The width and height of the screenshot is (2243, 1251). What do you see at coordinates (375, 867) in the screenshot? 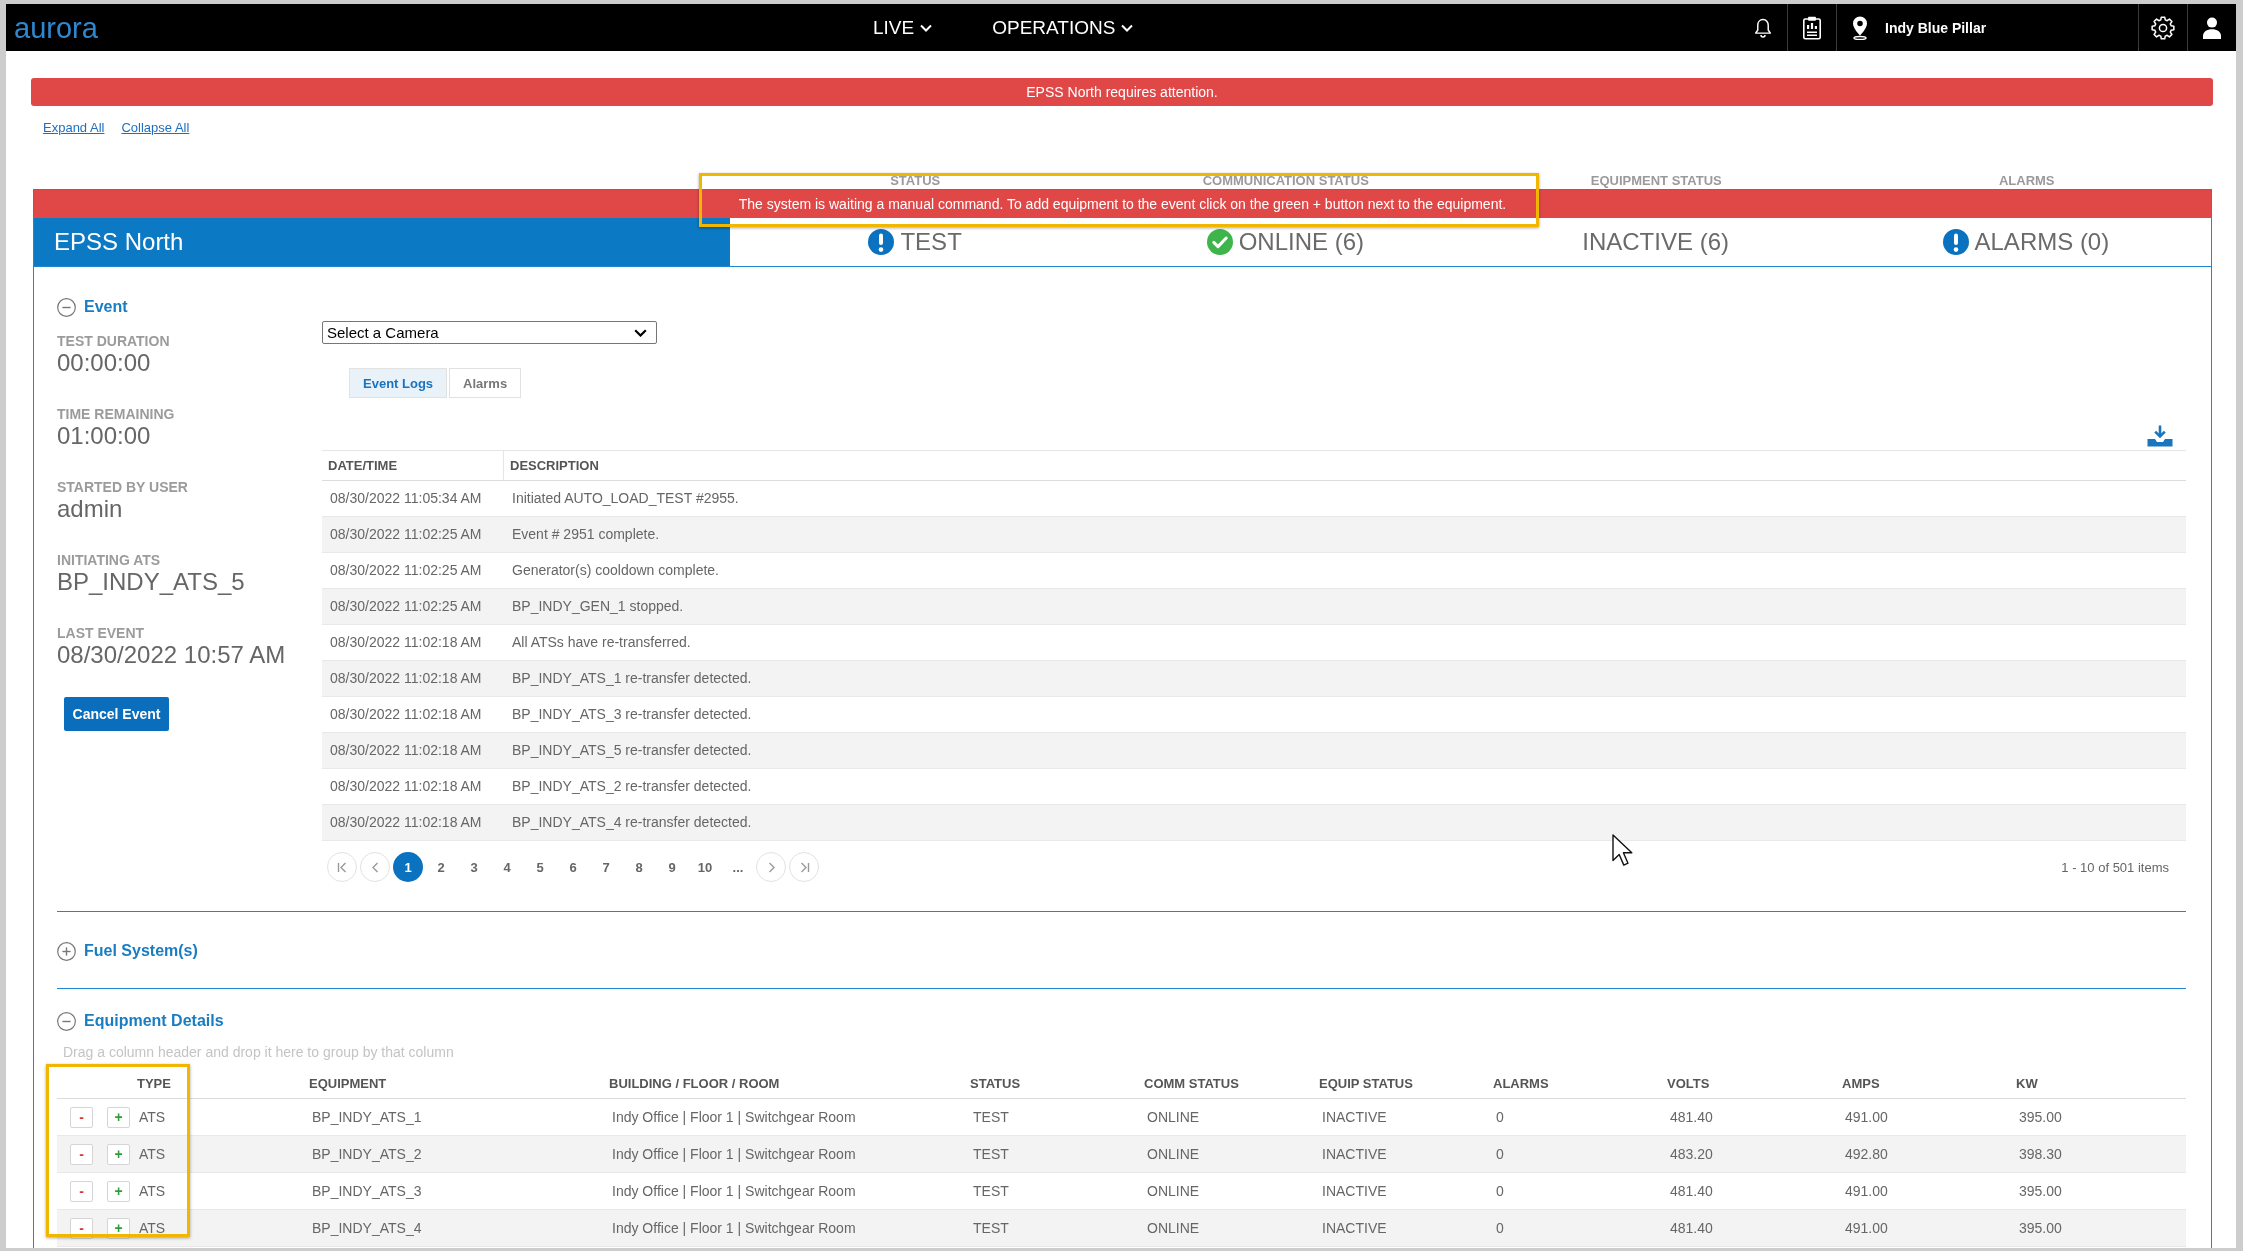
I see `chevron-left-icon` at bounding box center [375, 867].